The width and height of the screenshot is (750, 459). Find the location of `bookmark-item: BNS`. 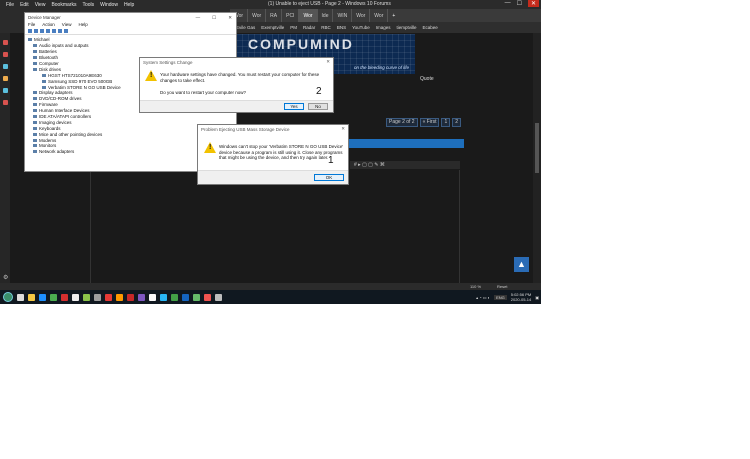

bookmark-item: BNS is located at coordinates (341, 27).